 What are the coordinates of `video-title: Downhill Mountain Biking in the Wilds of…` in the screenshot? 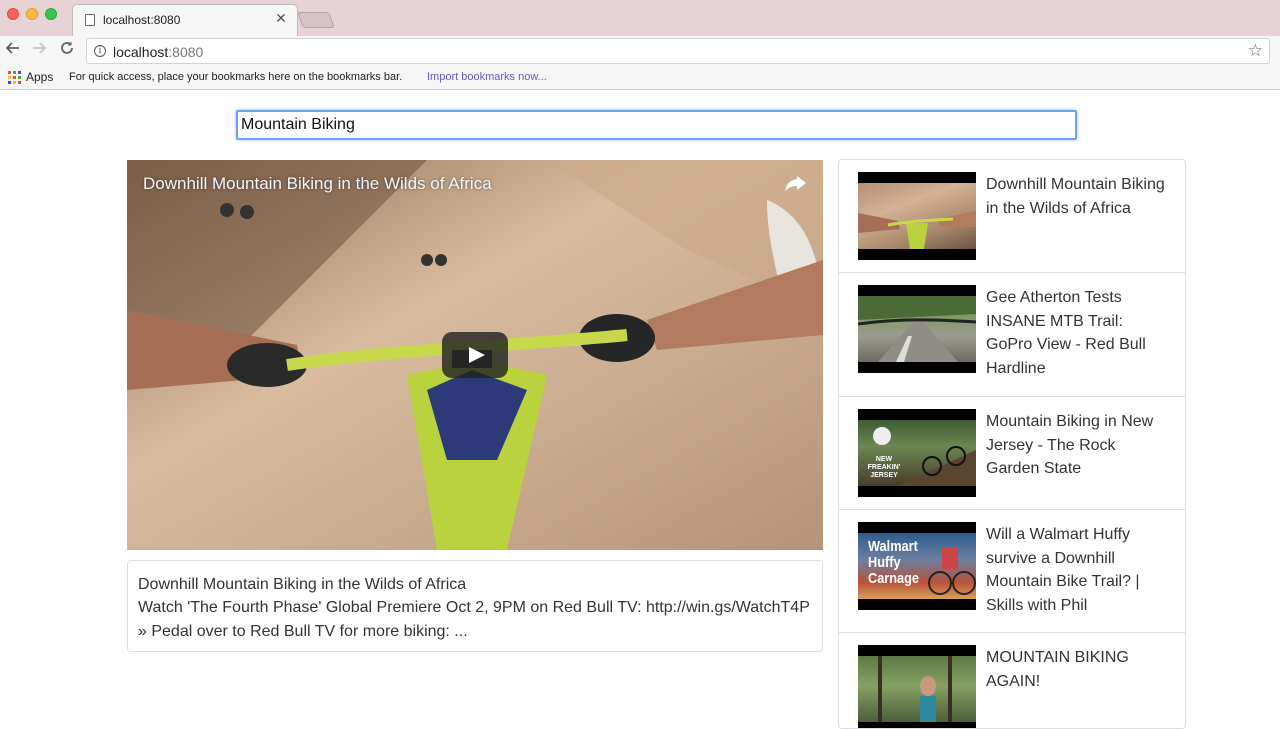 It's located at (1078, 196).